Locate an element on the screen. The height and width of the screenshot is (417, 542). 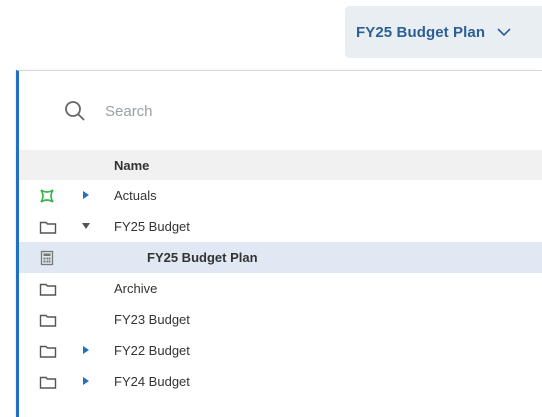
calculator-icon is located at coordinates (48, 258).